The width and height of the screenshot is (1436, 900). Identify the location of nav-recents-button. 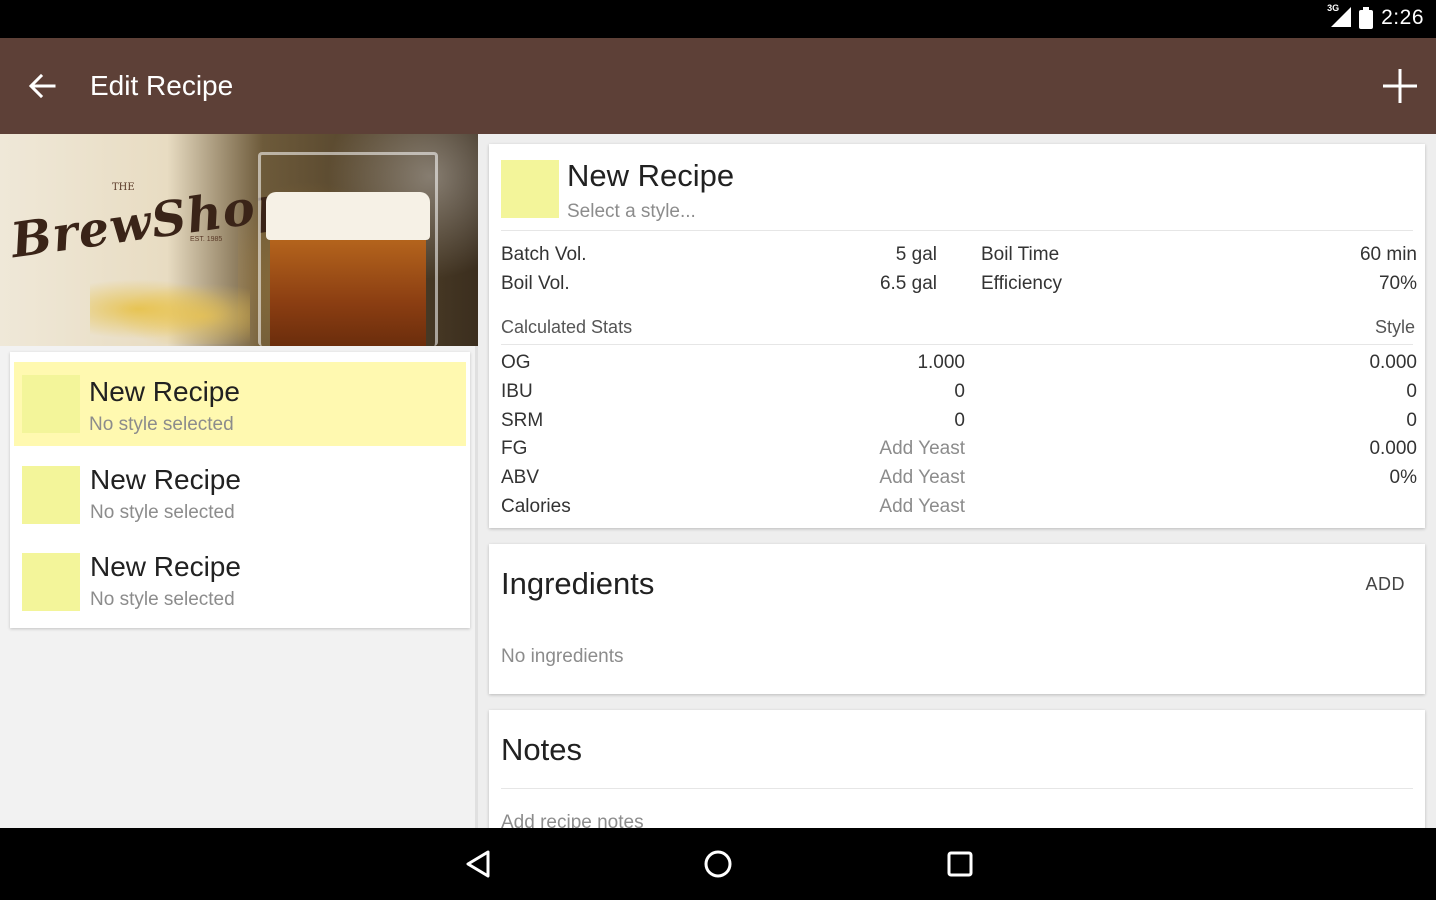
(960, 864).